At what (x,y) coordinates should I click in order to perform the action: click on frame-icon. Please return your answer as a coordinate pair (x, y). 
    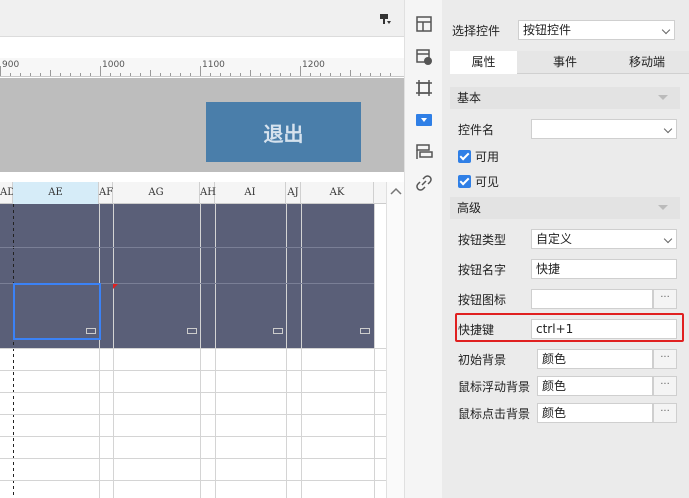
    Looking at the image, I should click on (424, 88).